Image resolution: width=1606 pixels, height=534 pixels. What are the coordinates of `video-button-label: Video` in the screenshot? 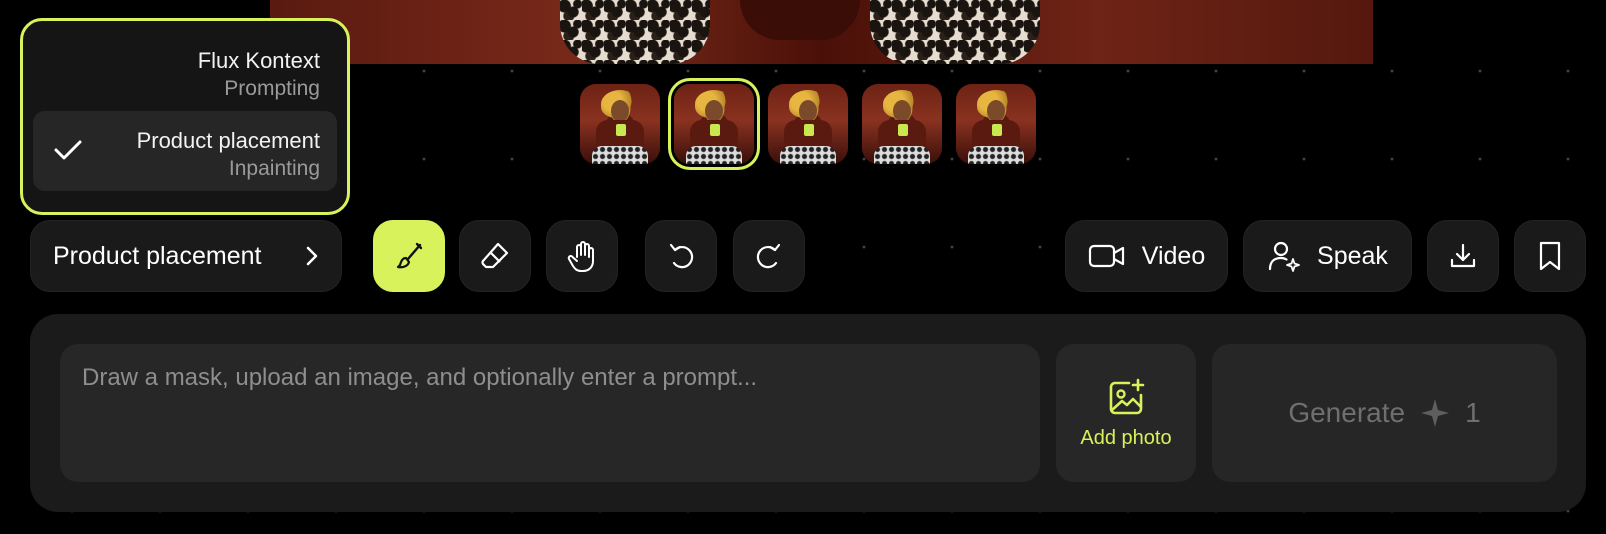 It's located at (1173, 255).